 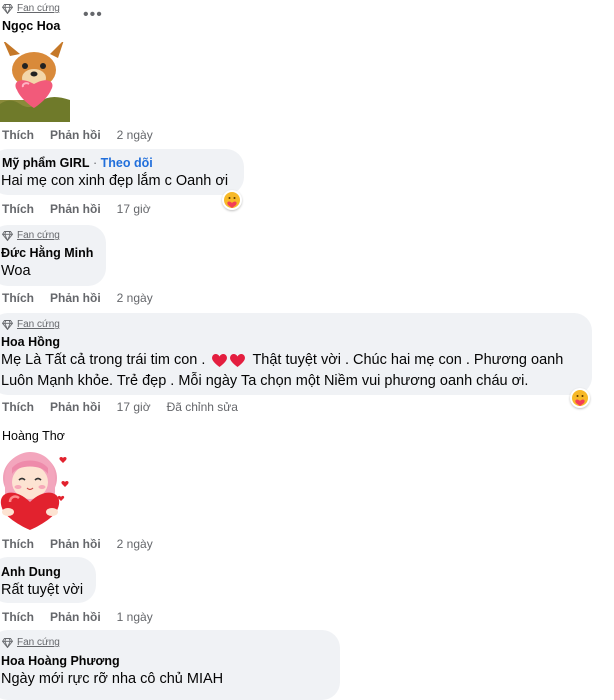 What do you see at coordinates (103, 360) in the screenshot?
I see `comment-text-part: Mẹ Là Tất cả trong trái tim con .` at bounding box center [103, 360].